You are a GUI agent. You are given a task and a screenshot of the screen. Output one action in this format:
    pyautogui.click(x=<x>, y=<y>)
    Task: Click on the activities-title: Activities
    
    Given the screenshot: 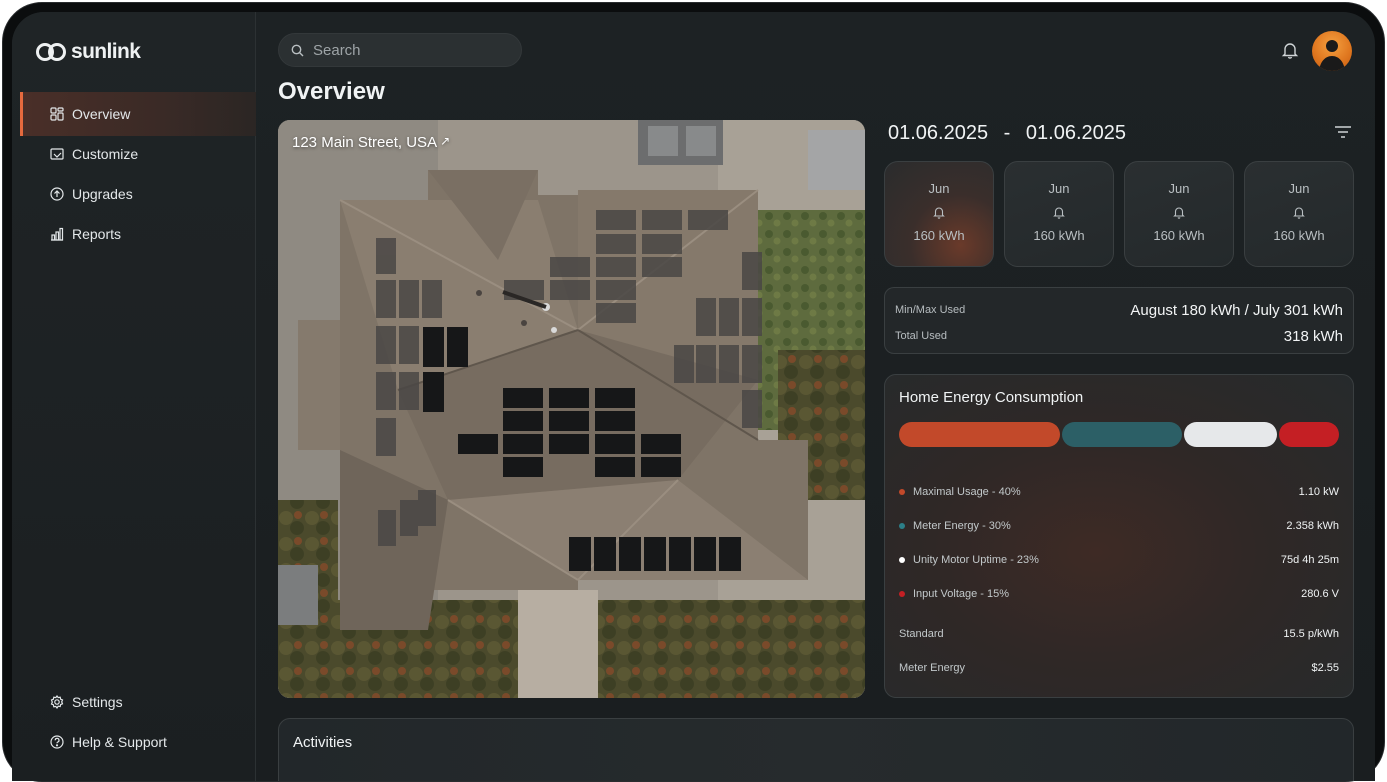 What is the action you would take?
    pyautogui.click(x=323, y=742)
    